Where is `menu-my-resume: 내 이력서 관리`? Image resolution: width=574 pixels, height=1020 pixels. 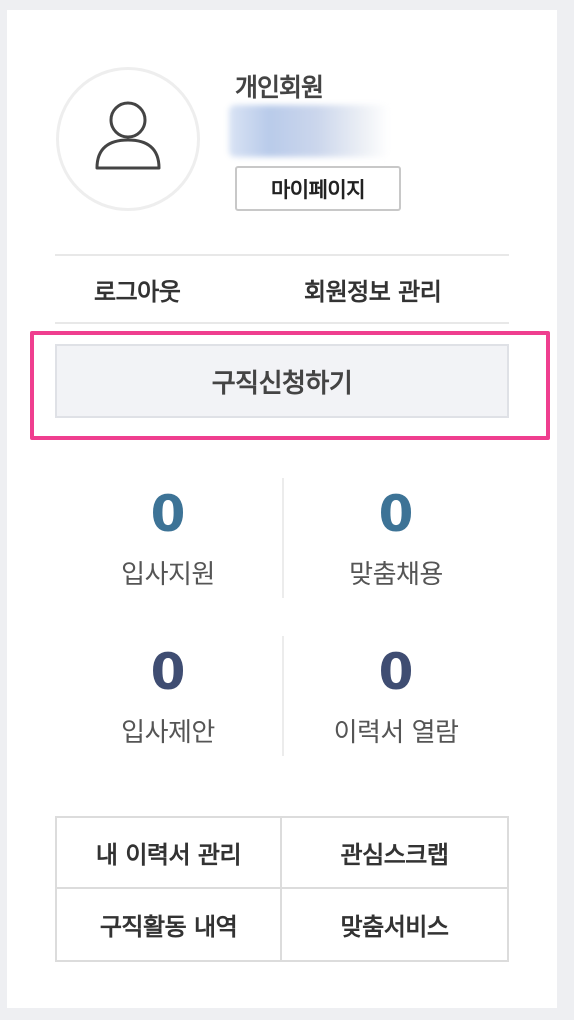 menu-my-resume: 내 이력서 관리 is located at coordinates (169, 853).